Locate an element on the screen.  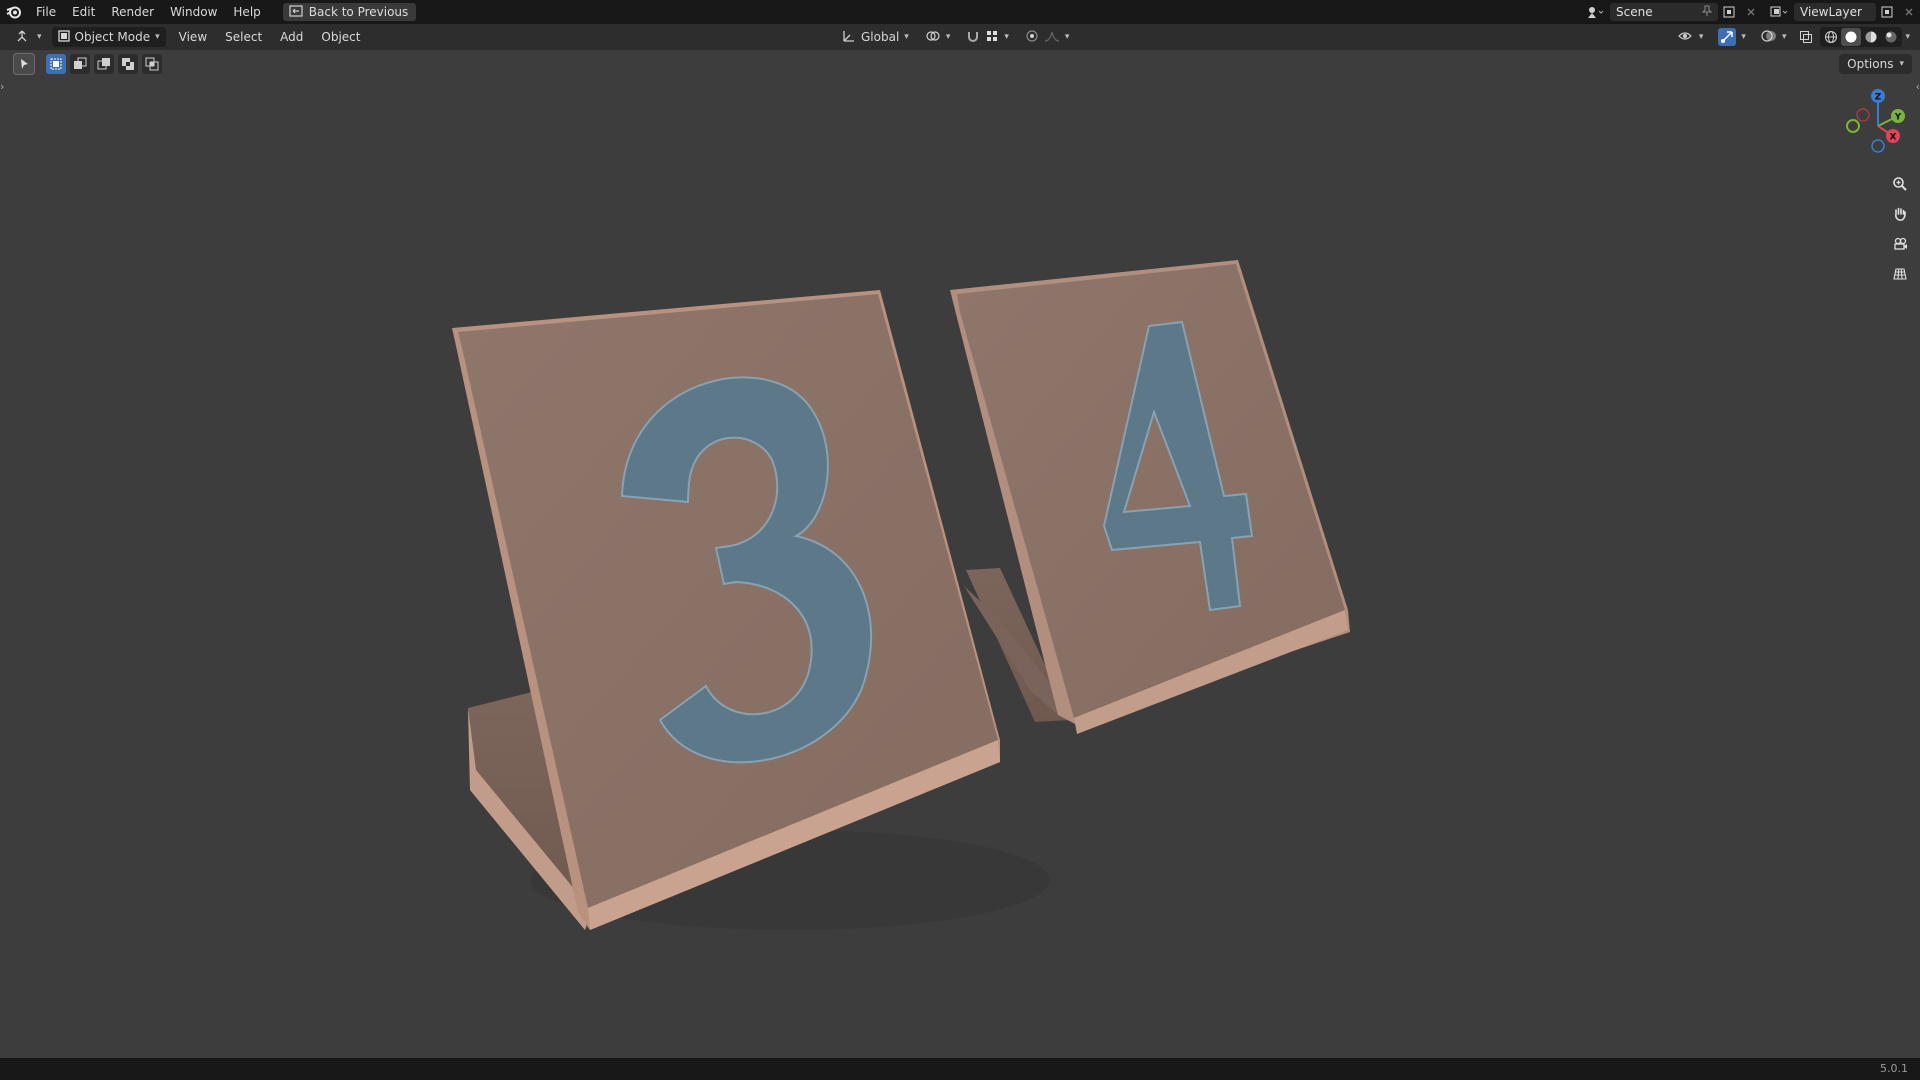
selection-tool-row is located at coordinates (87, 64).